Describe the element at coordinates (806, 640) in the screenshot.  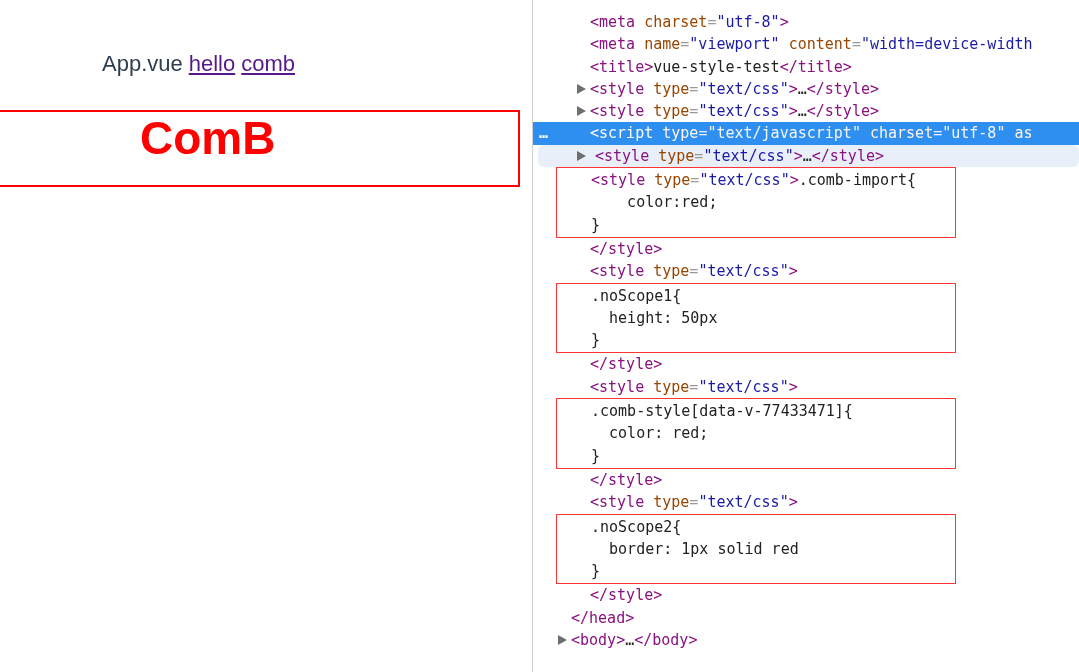
I see `dom-node-row: <body>…</body>` at that location.